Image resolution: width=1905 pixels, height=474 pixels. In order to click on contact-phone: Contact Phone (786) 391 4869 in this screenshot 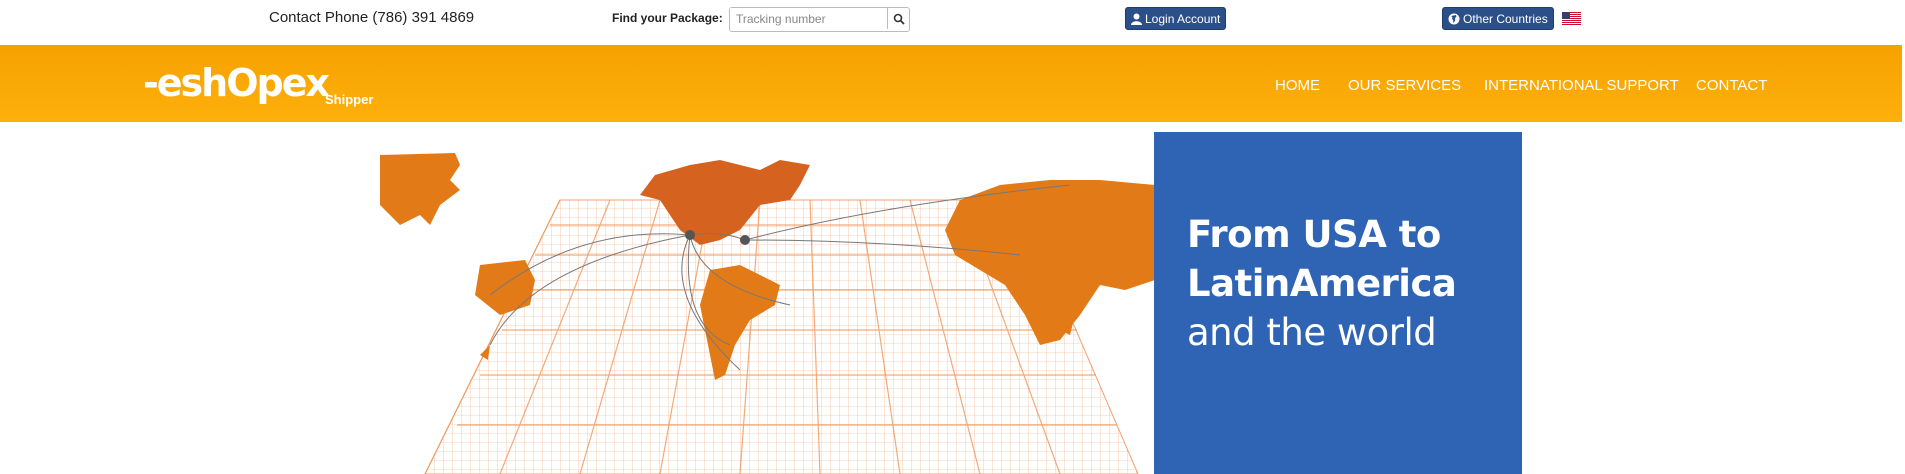, I will do `click(372, 17)`.